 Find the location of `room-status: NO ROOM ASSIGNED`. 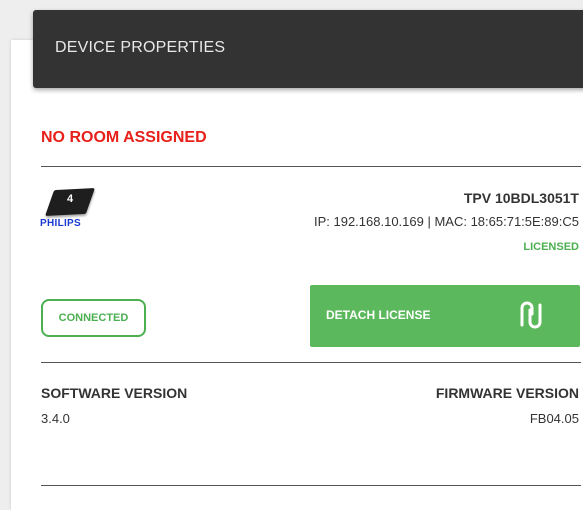

room-status: NO ROOM ASSIGNED is located at coordinates (124, 137).